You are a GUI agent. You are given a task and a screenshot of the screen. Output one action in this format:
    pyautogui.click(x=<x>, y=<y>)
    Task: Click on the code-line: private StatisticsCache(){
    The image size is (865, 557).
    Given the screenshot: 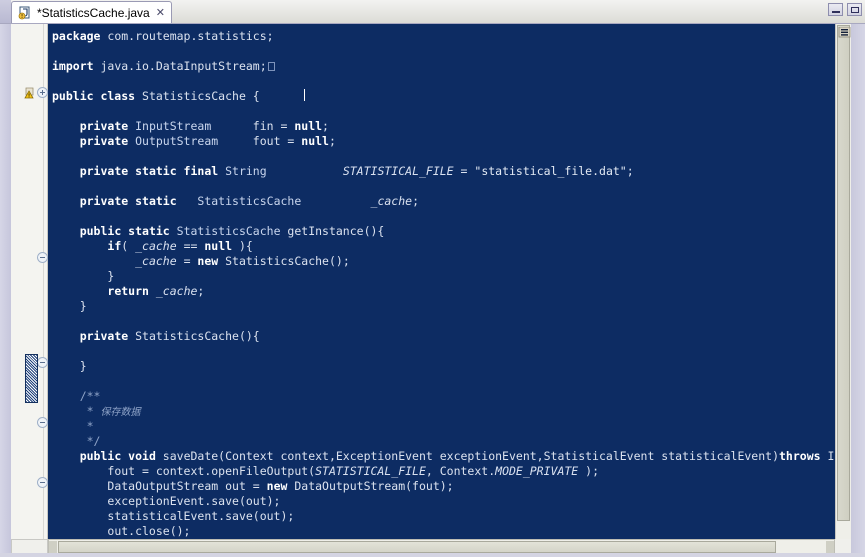 What is the action you would take?
    pyautogui.click(x=441, y=336)
    